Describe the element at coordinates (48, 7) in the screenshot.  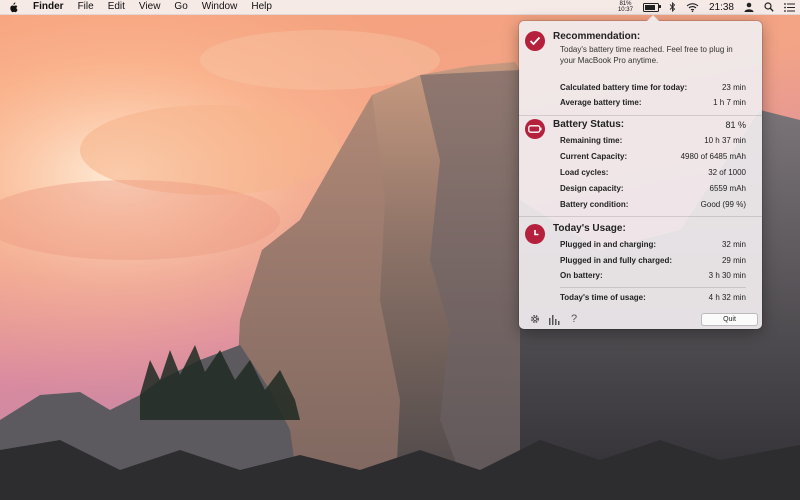
I see `menu-finder: Finder` at that location.